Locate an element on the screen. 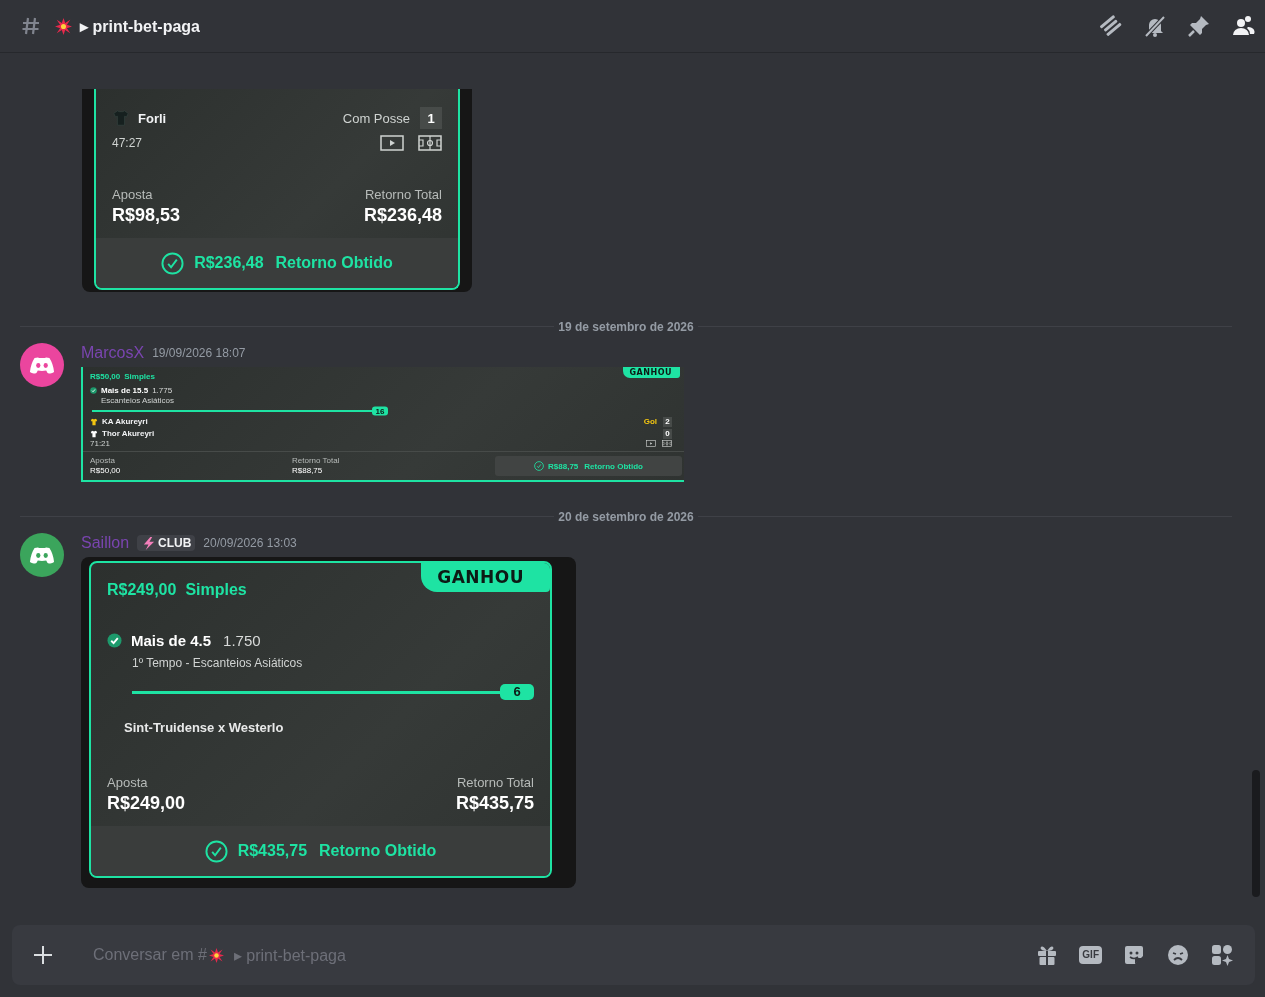  progress-count: 16 is located at coordinates (380, 410).